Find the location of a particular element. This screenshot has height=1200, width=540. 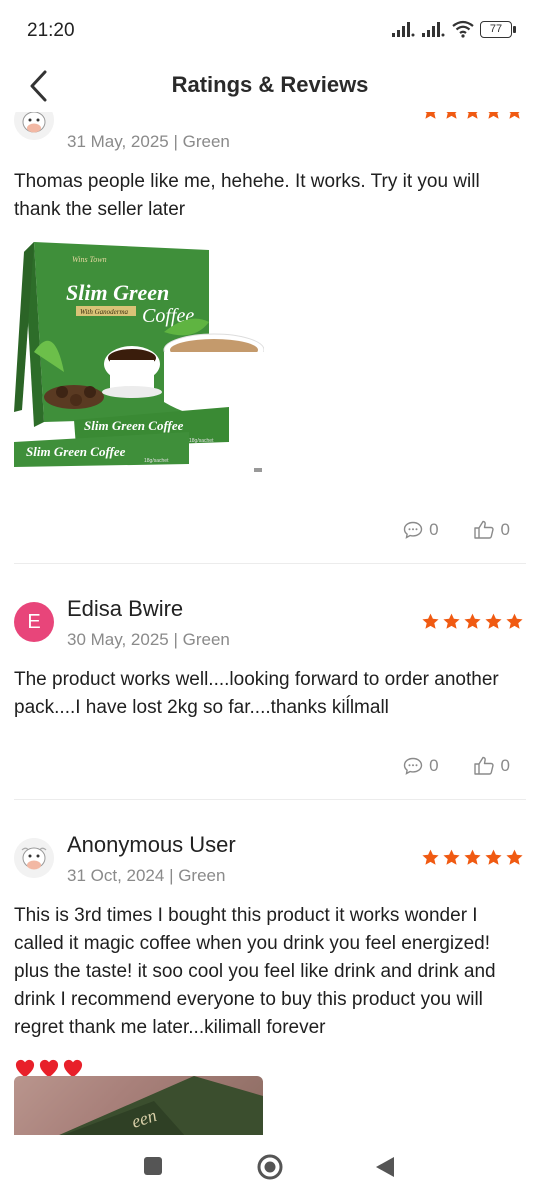

square-nav-icon is located at coordinates (153, 1166).